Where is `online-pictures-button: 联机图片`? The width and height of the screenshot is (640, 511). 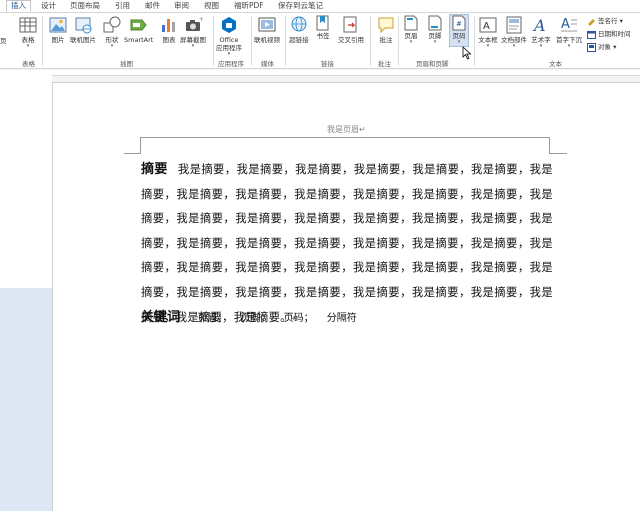
online-pictures-button: 联机图片 is located at coordinates (83, 29).